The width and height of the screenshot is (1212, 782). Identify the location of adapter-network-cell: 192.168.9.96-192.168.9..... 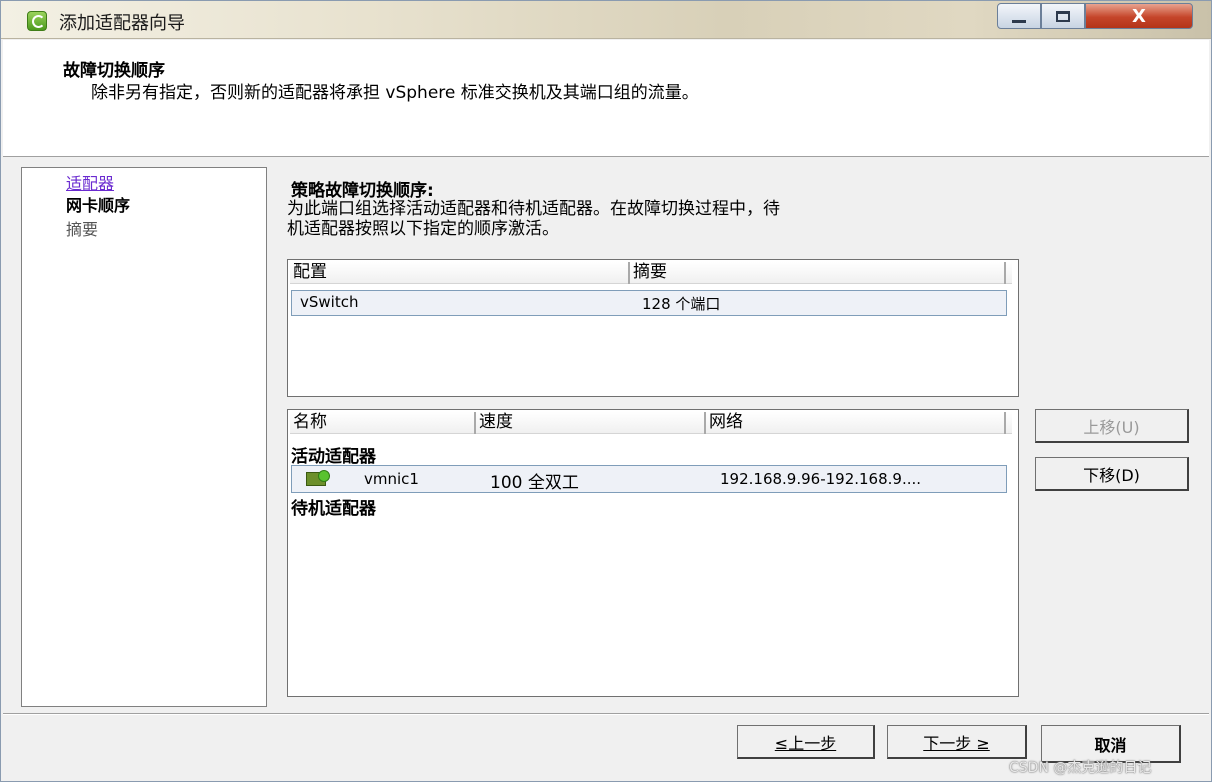
(821, 479).